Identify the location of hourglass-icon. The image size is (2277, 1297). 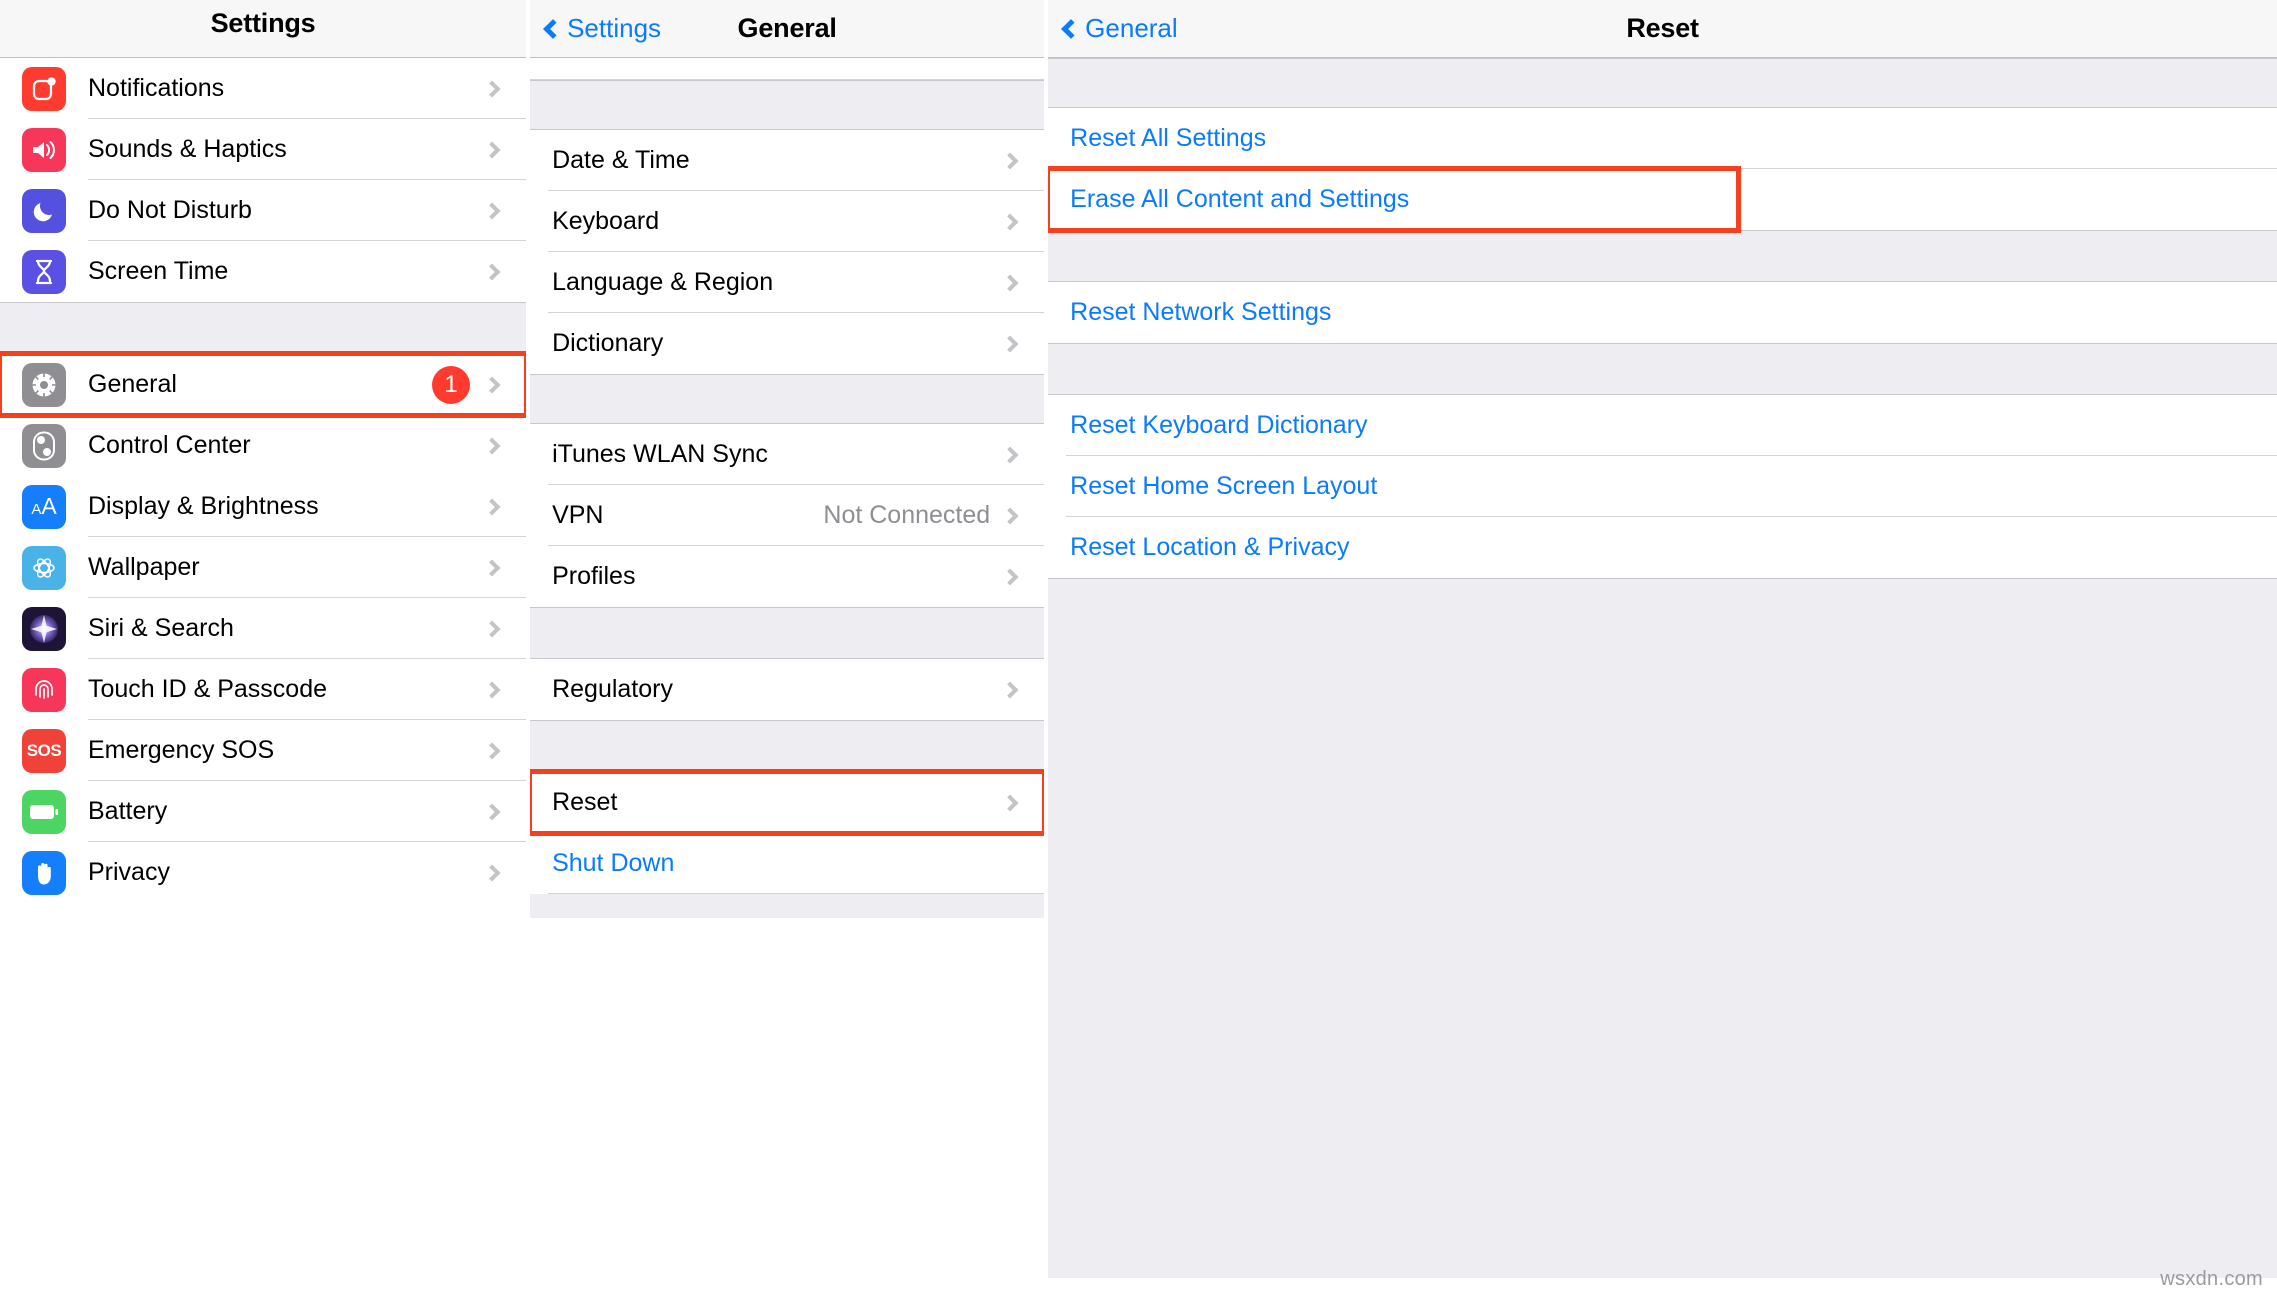
(44, 271).